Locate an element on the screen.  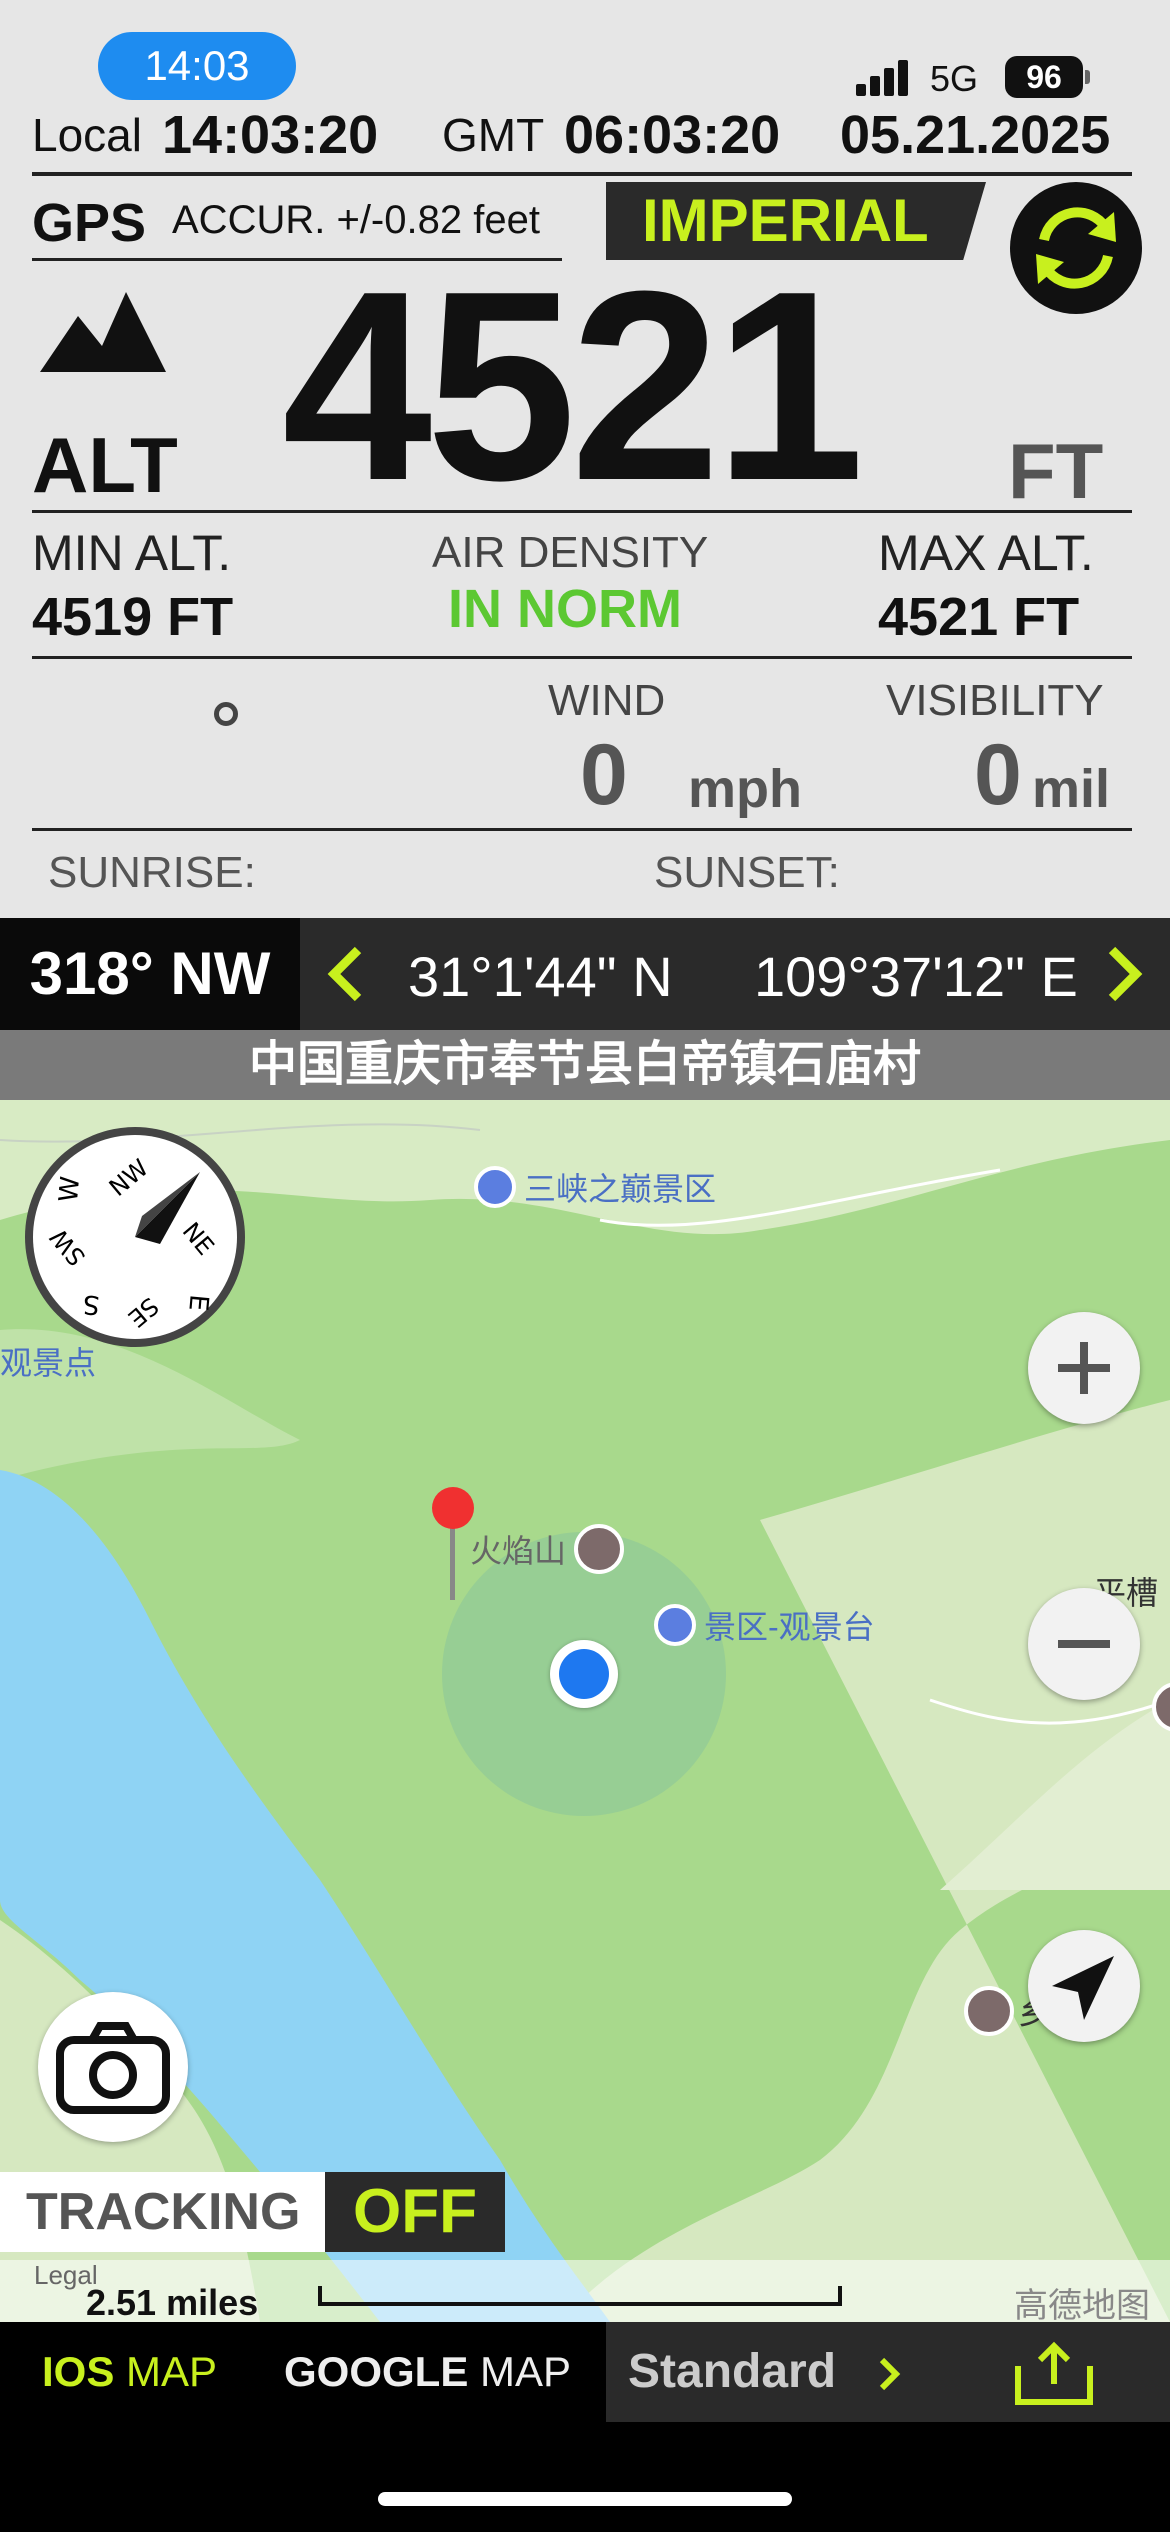
network-type: 5G is located at coordinates (954, 78).